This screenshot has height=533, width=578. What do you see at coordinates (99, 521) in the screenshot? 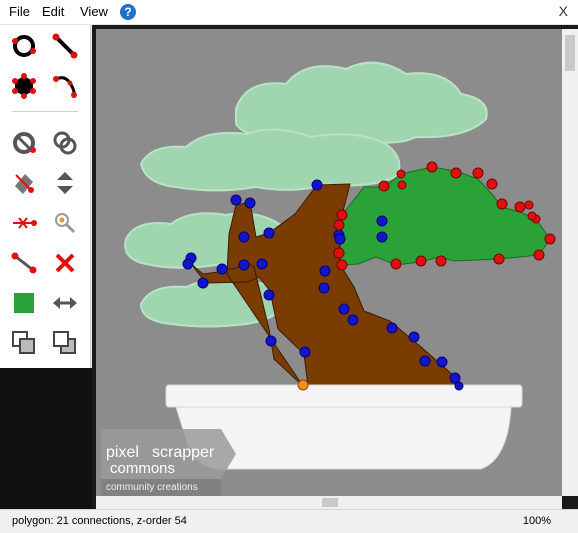
I see `status-text: polygon: 21 connections, z-order 54` at bounding box center [99, 521].